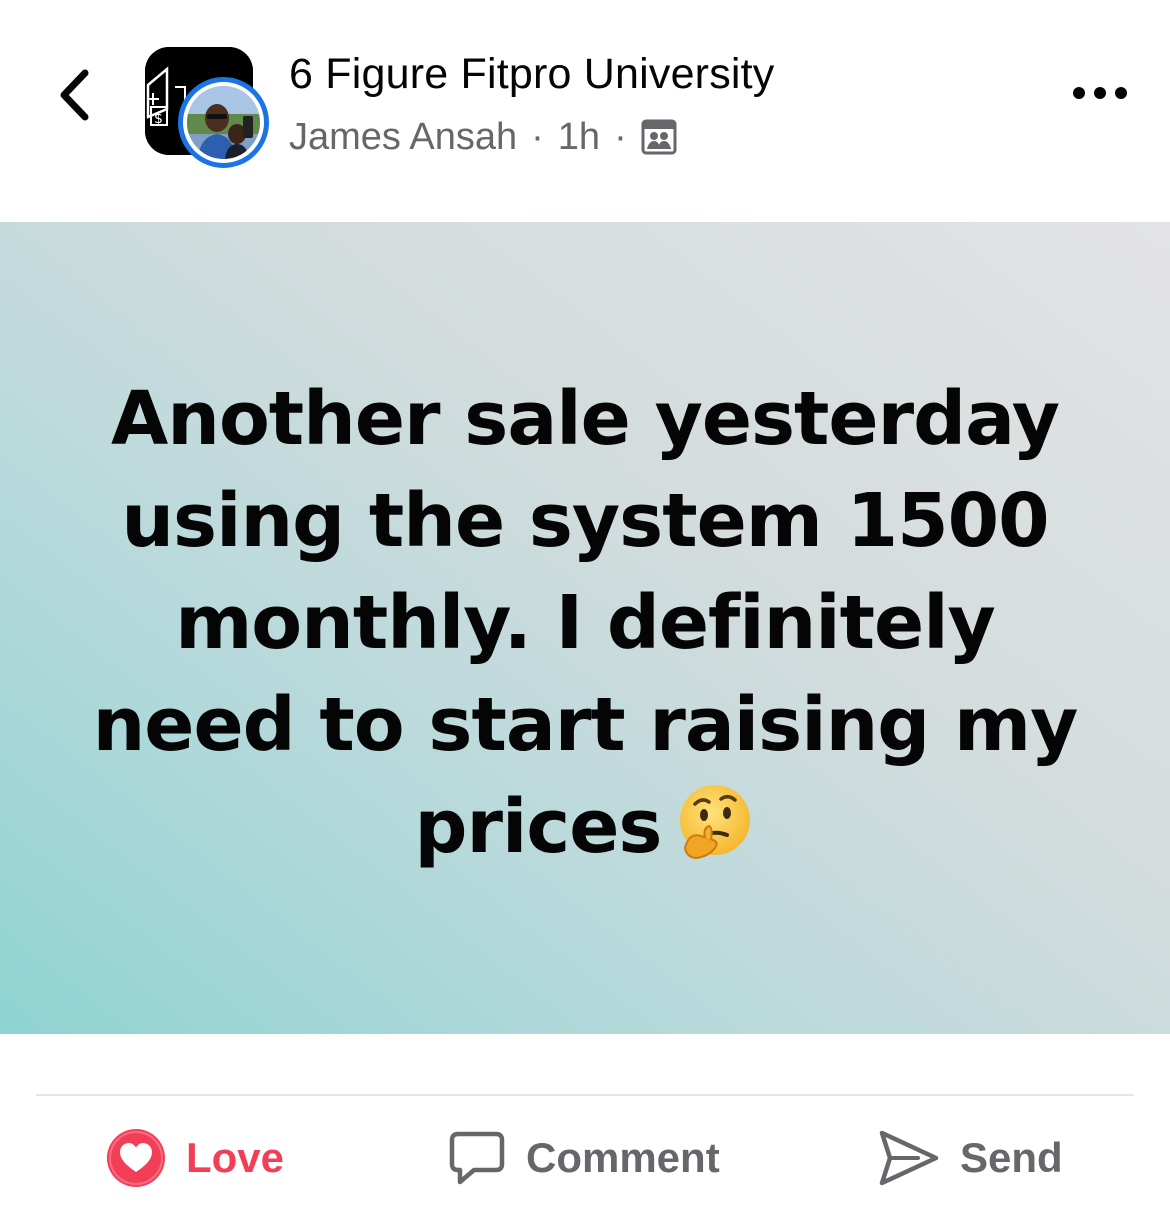 This screenshot has width=1170, height=1206. I want to click on user-photo, so click(223, 122).